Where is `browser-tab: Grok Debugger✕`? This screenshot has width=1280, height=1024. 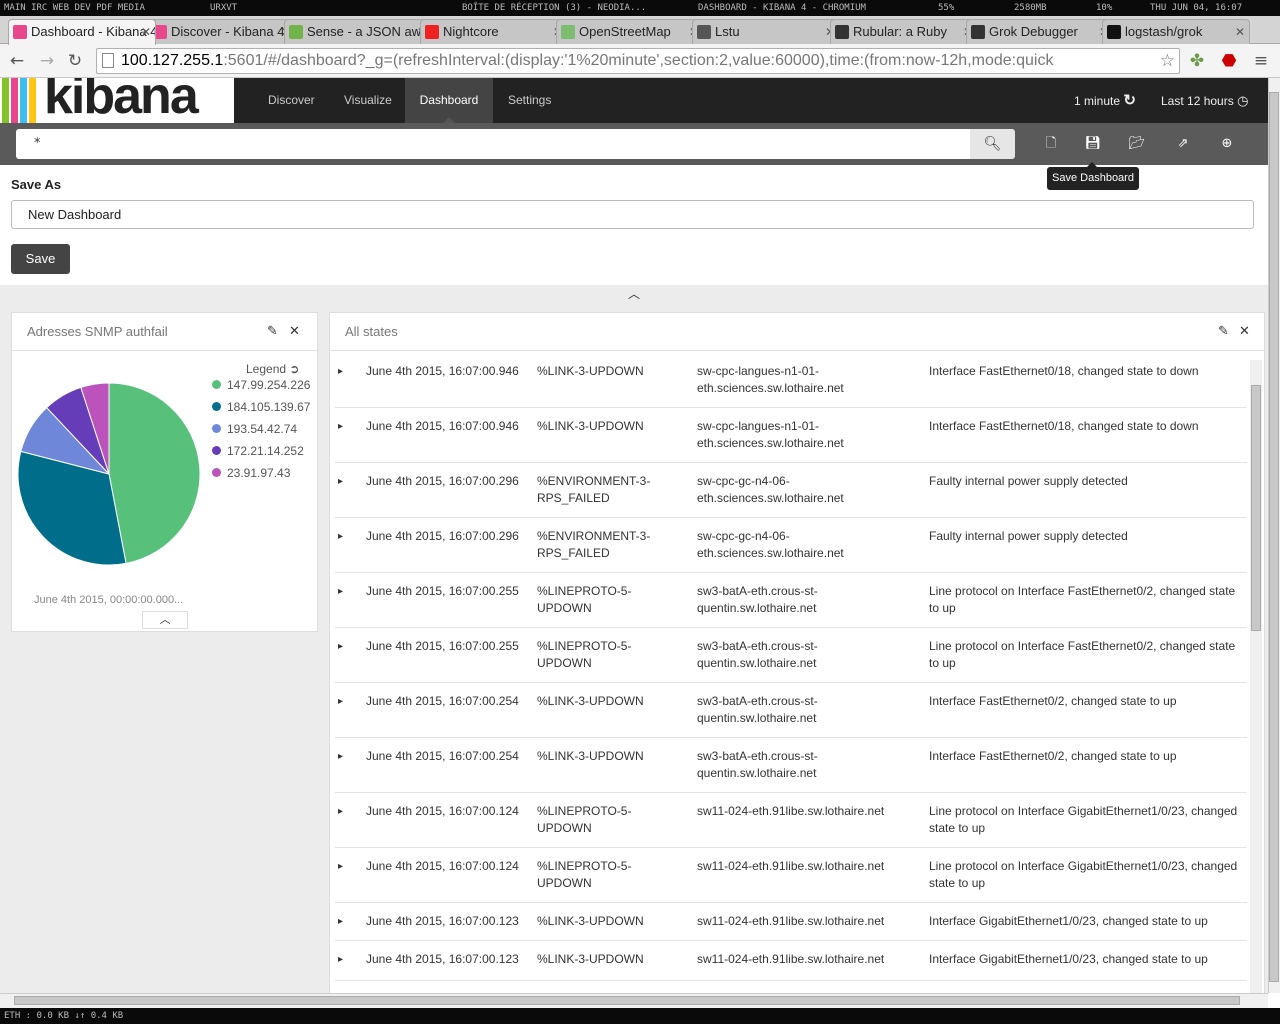
browser-tab: Grok Debugger✕ is located at coordinates (1040, 31).